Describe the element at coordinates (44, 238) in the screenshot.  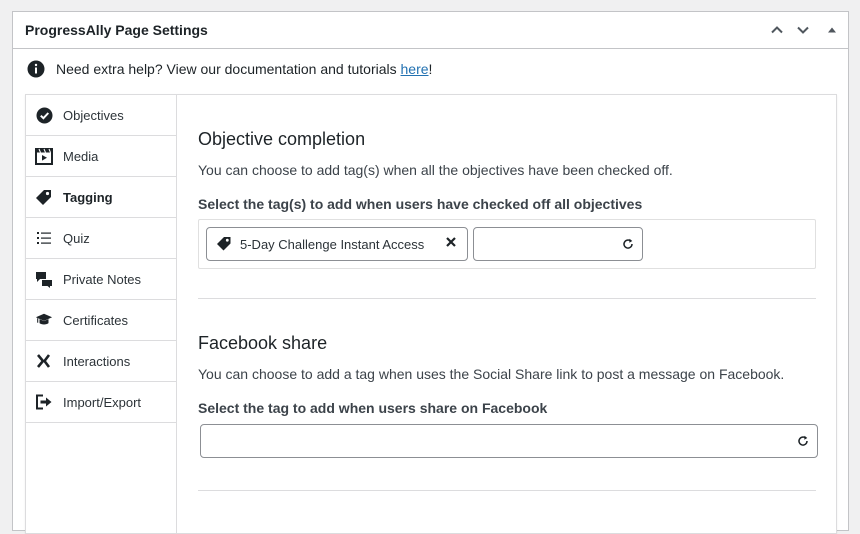
I see `list-icon` at that location.